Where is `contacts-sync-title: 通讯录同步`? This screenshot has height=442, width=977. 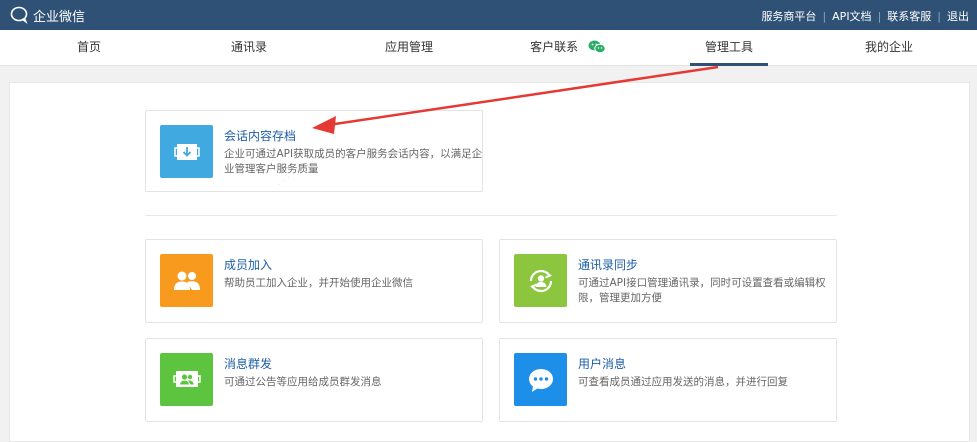 contacts-sync-title: 通讯录同步 is located at coordinates (608, 265).